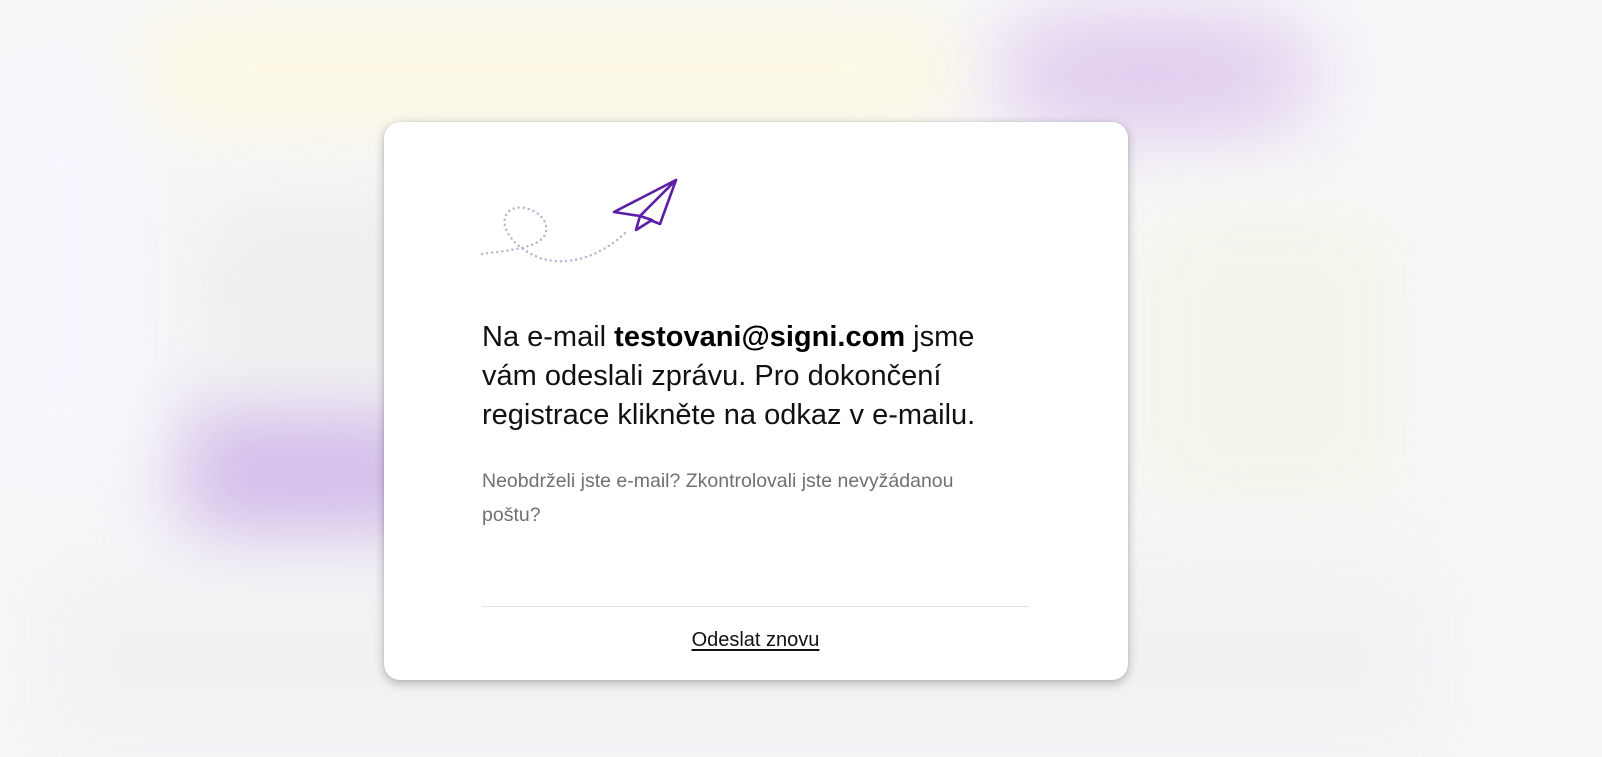 The image size is (1602, 757). I want to click on paper-plane-icon, so click(579, 220).